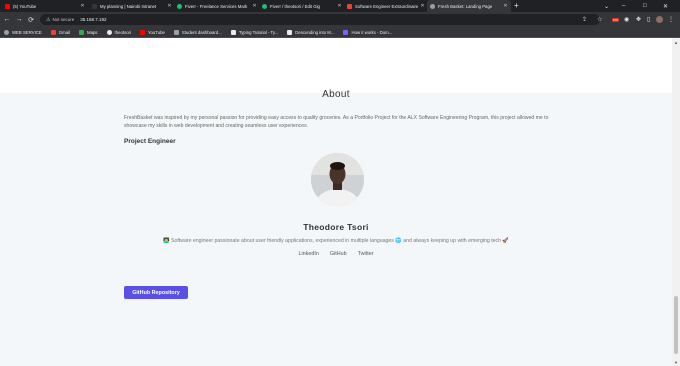 The width and height of the screenshot is (680, 366). I want to click on tab-label: Software Engineer Extraordinaire, so click(387, 6).